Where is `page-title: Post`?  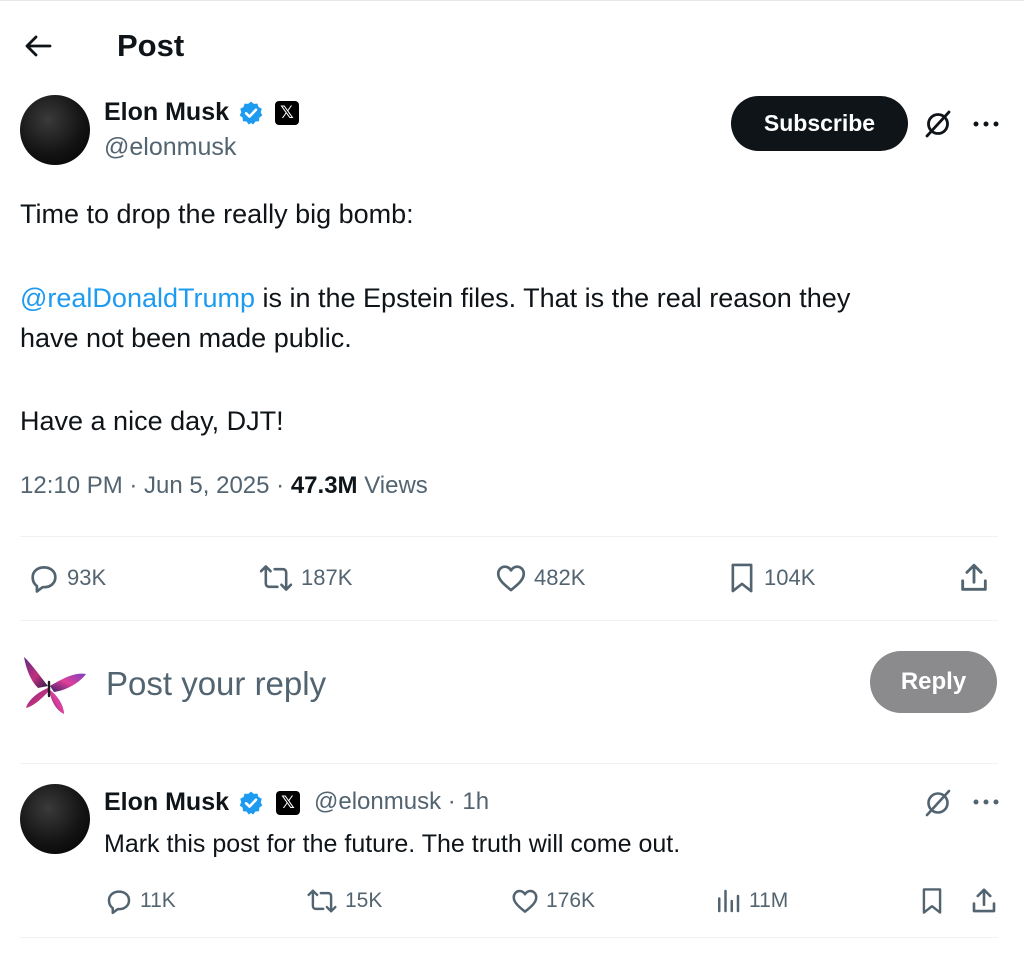
page-title: Post is located at coordinates (151, 45).